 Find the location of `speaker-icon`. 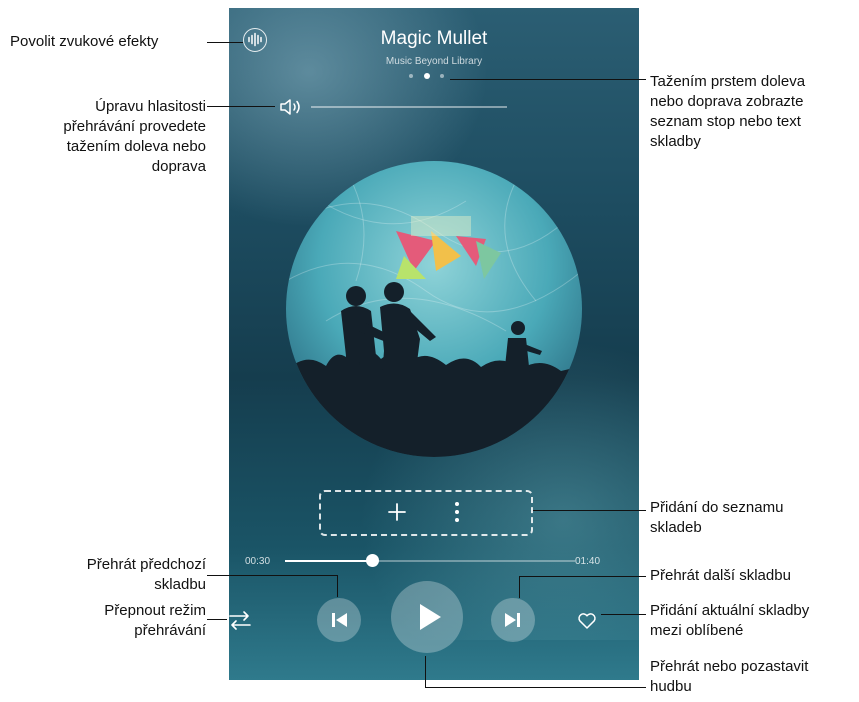

speaker-icon is located at coordinates (292, 107).